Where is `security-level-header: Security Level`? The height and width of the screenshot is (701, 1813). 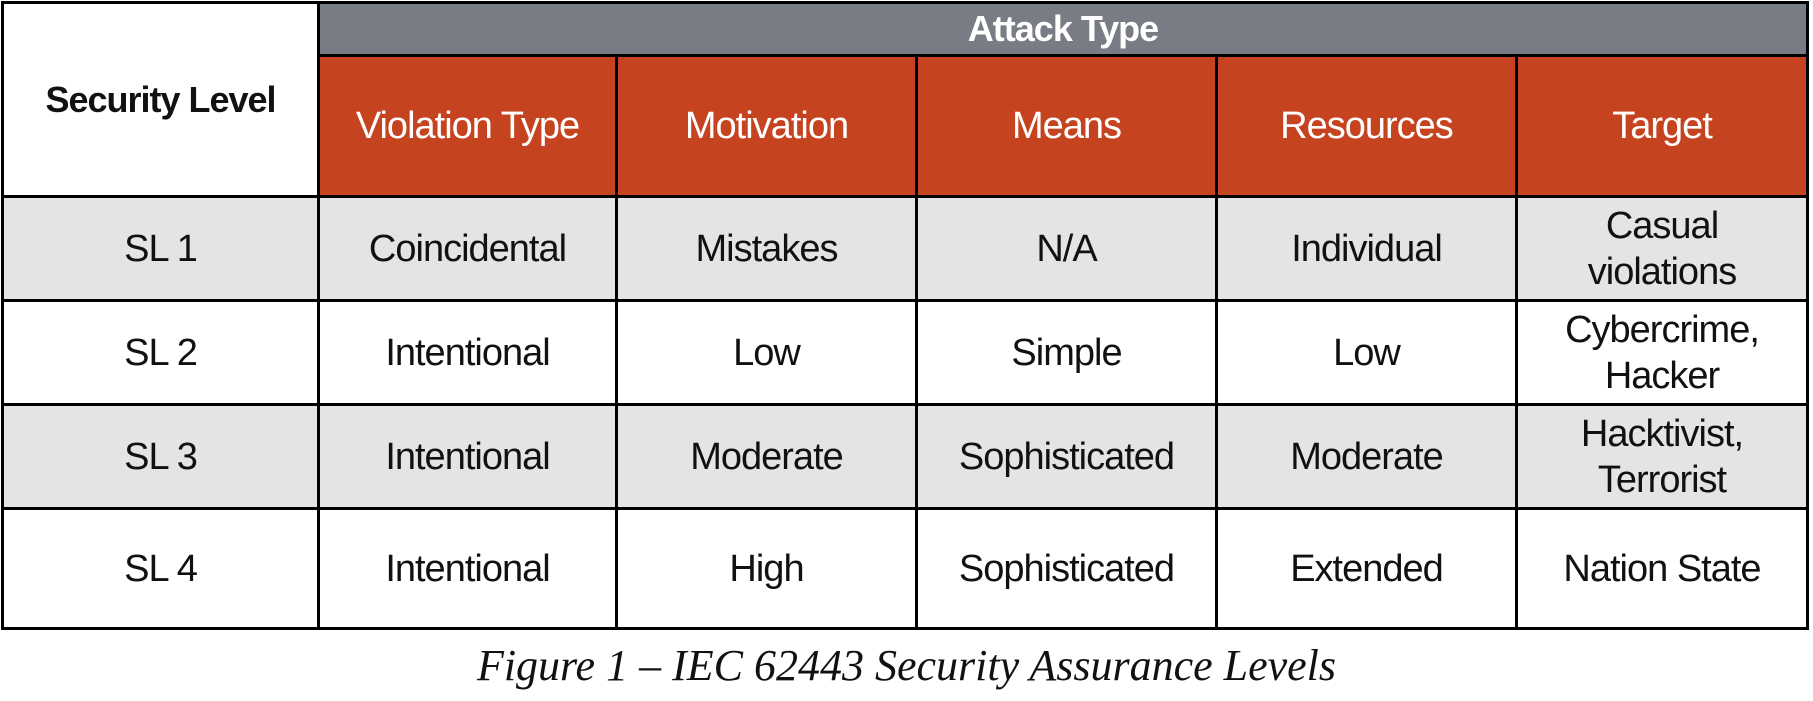 security-level-header: Security Level is located at coordinates (162, 101).